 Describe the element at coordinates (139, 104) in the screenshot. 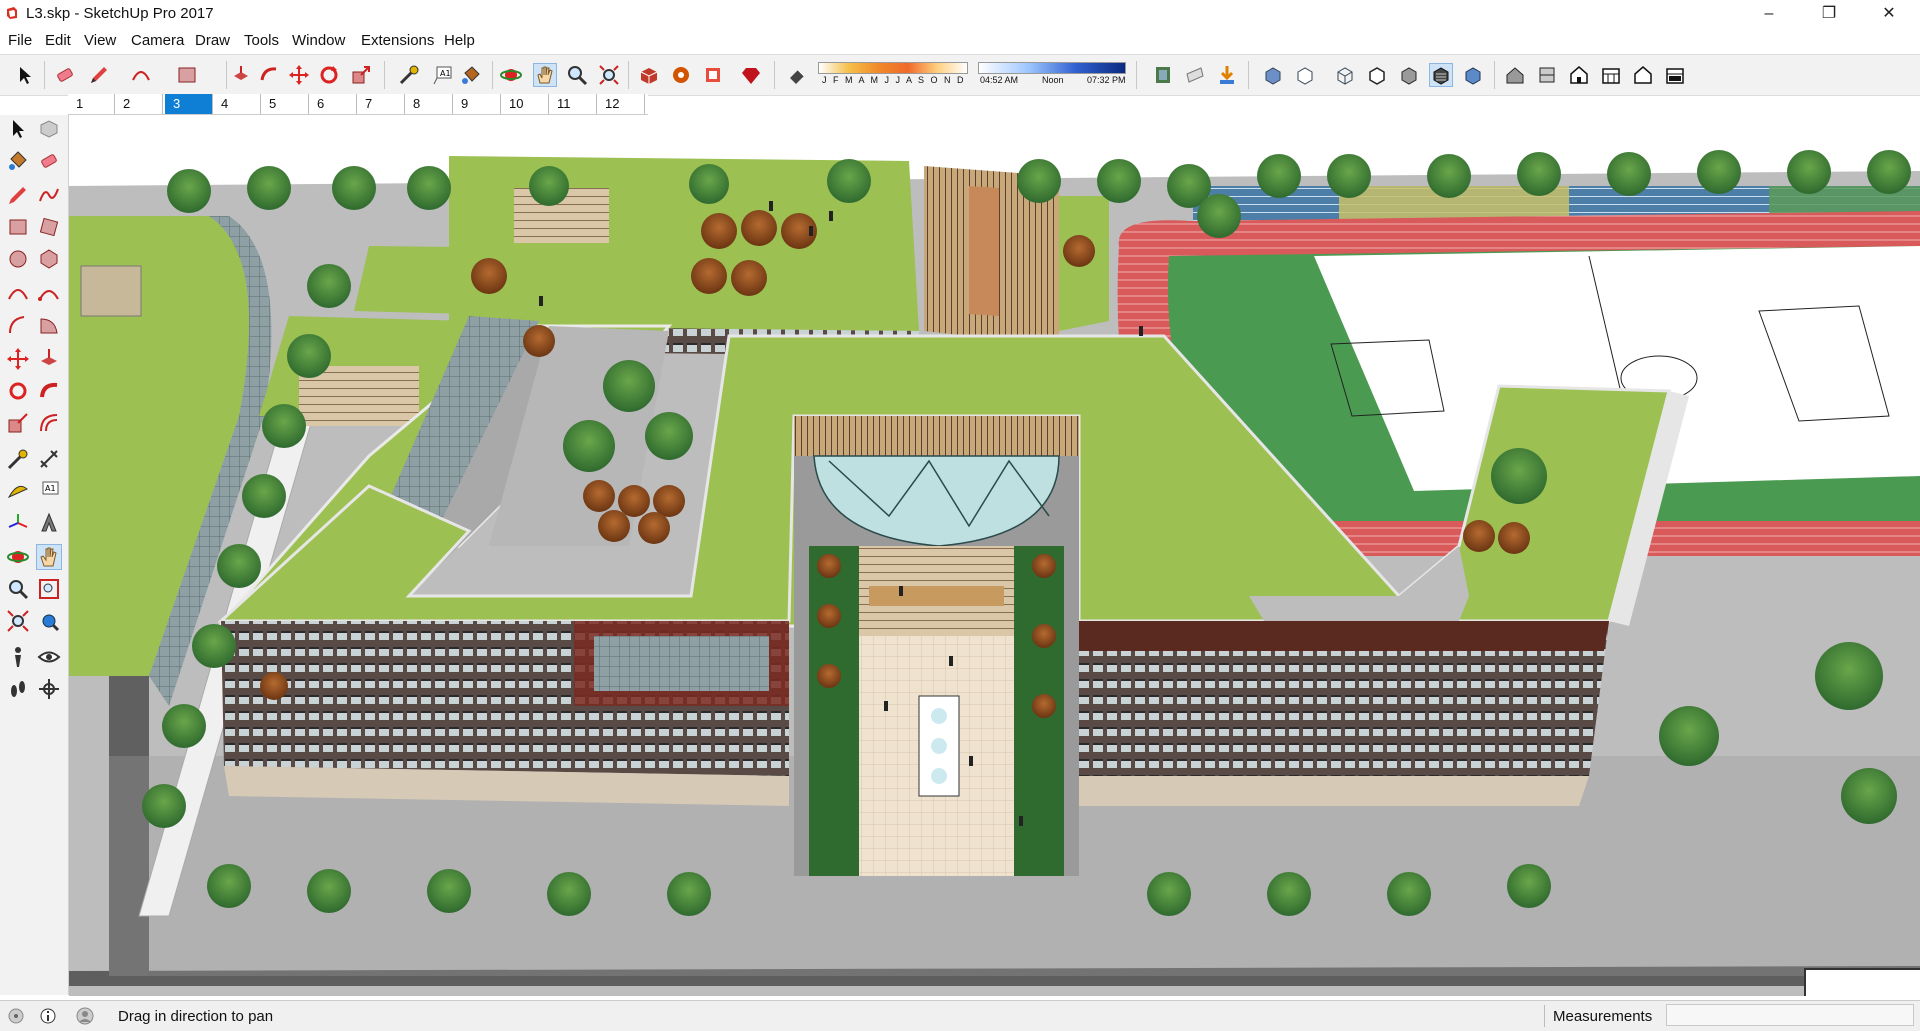

I see `scene-tab-2: 2` at that location.